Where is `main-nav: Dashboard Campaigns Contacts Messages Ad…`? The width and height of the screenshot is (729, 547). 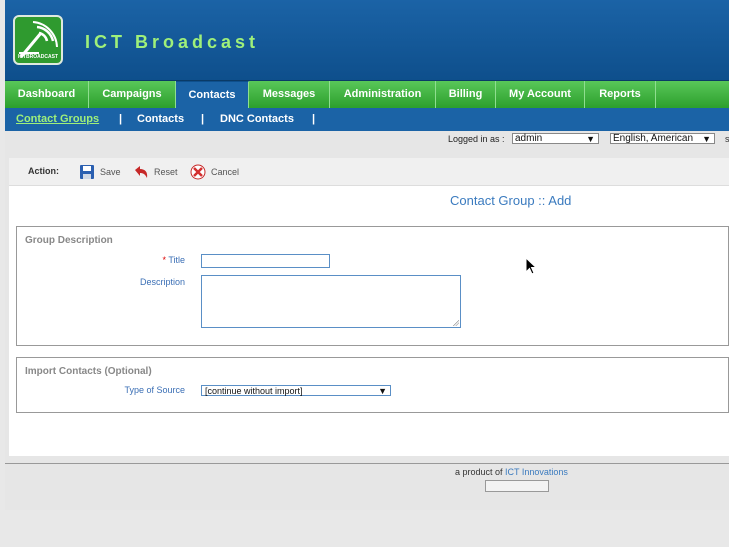 main-nav: Dashboard Campaigns Contacts Messages Ad… is located at coordinates (367, 95).